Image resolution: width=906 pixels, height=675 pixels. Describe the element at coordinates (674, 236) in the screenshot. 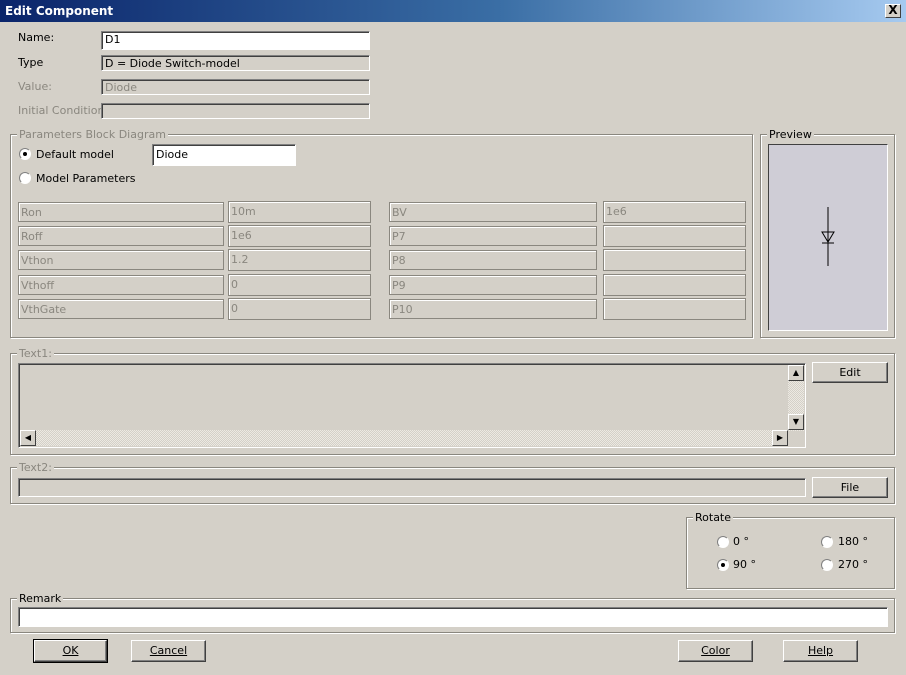

I see `param-value-p7` at that location.